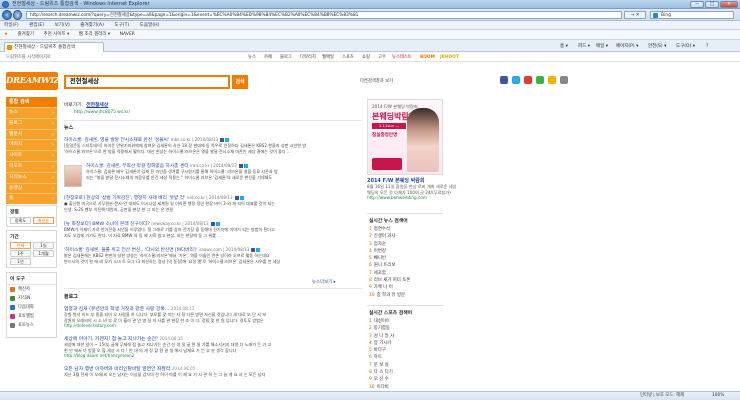  I want to click on search-input: 전현철세상, so click(147, 82).